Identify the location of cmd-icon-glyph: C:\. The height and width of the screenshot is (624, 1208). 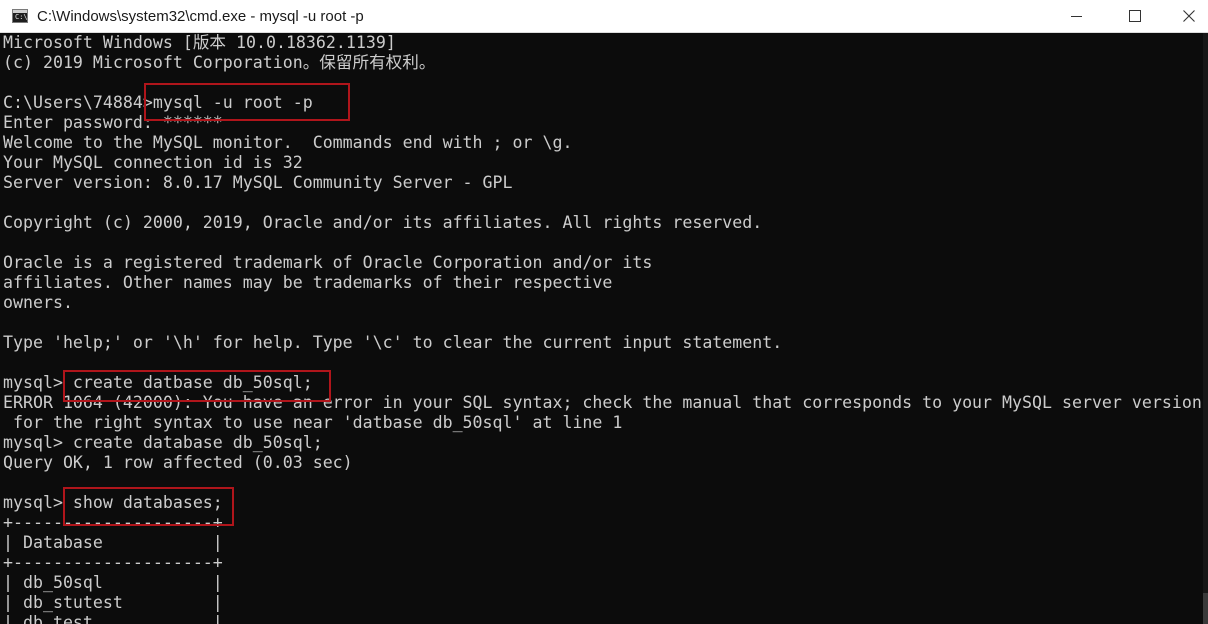
(21, 17).